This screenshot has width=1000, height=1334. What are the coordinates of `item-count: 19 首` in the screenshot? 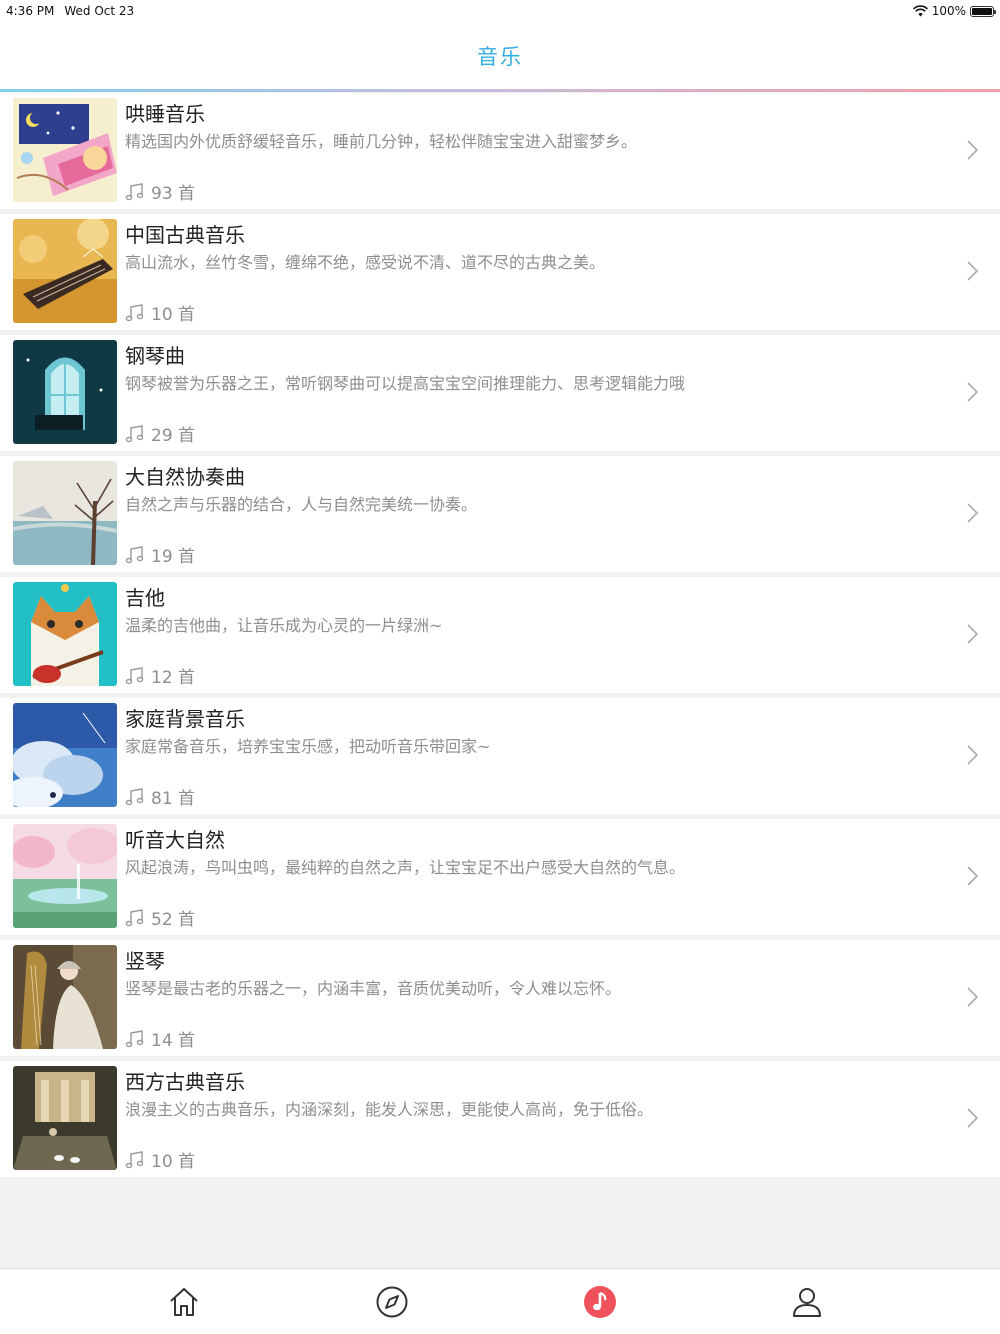 It's located at (160, 554).